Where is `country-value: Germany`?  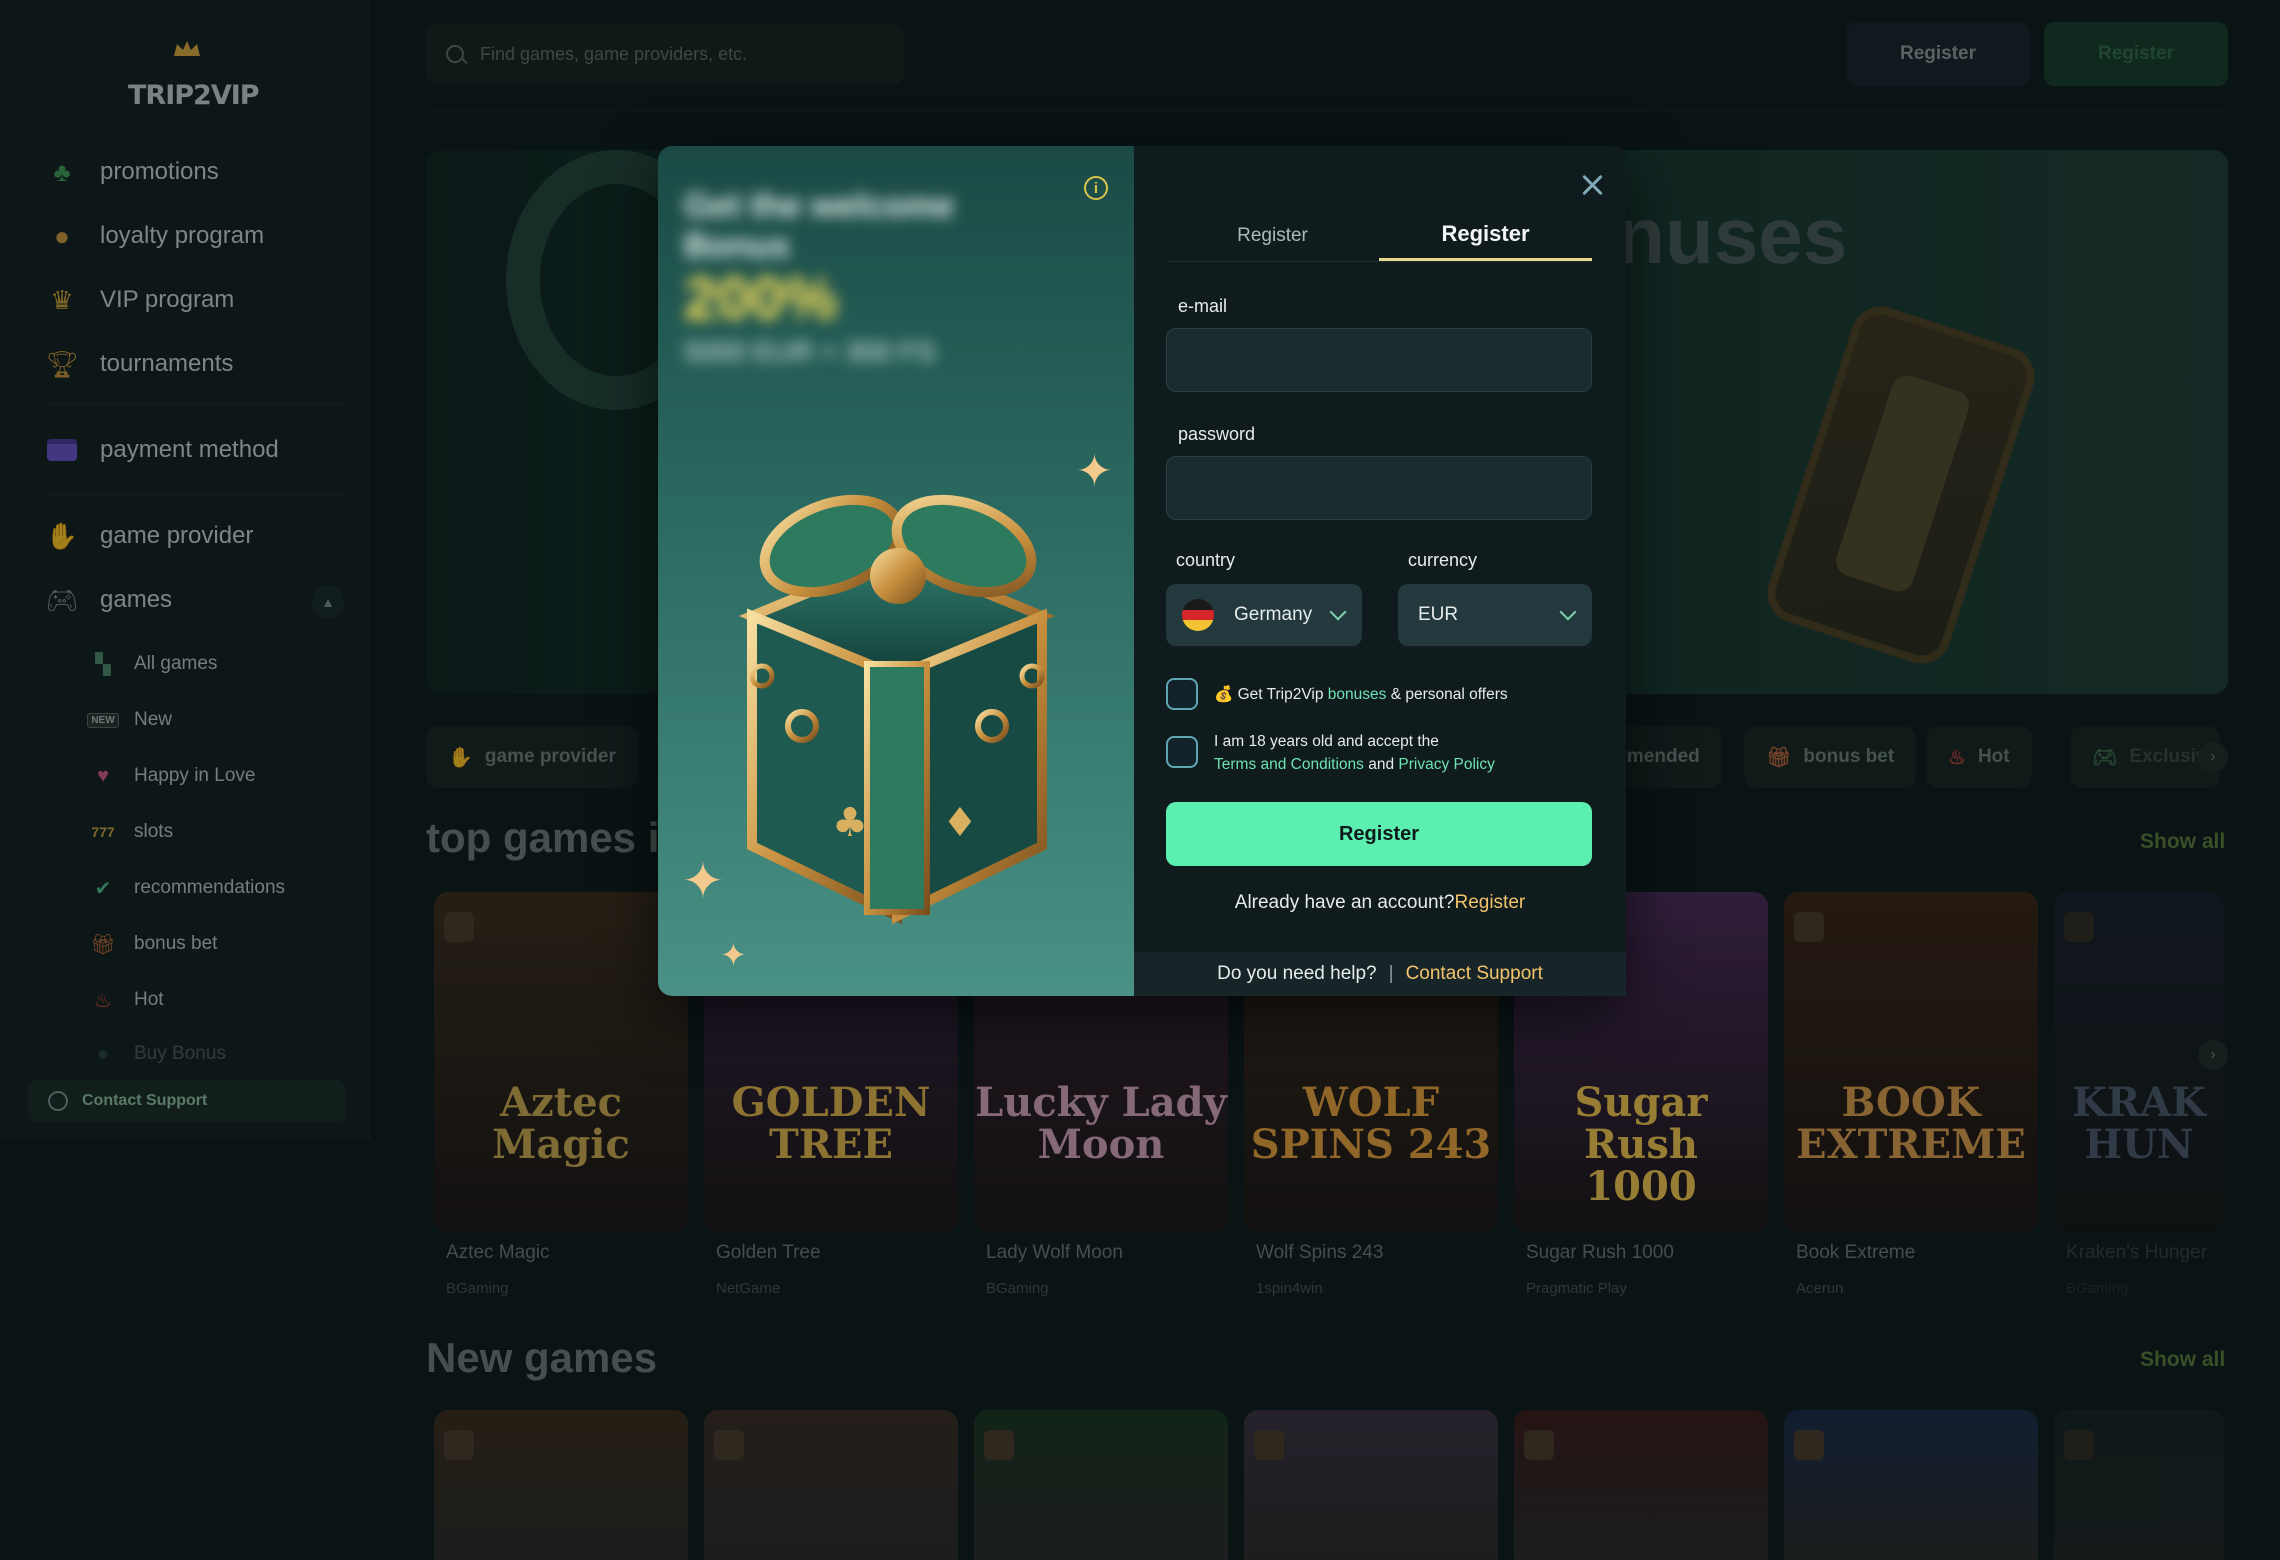 country-value: Germany is located at coordinates (1273, 614).